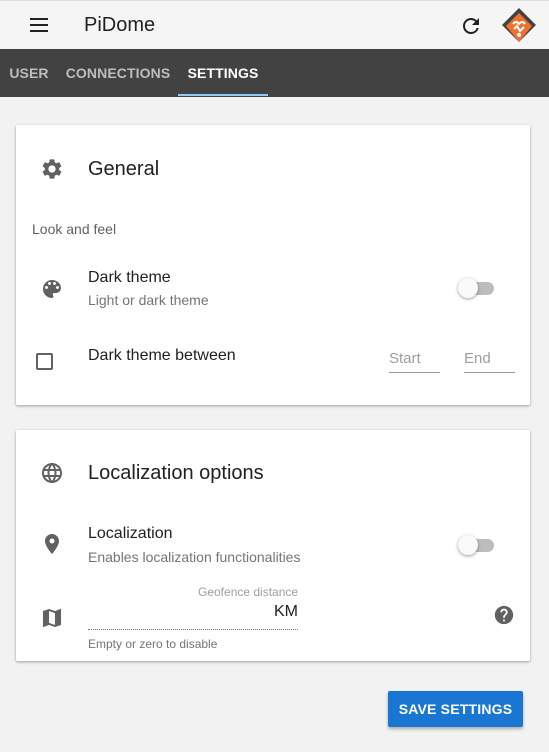  Describe the element at coordinates (519, 26) in the screenshot. I see `pidome-logo` at that location.